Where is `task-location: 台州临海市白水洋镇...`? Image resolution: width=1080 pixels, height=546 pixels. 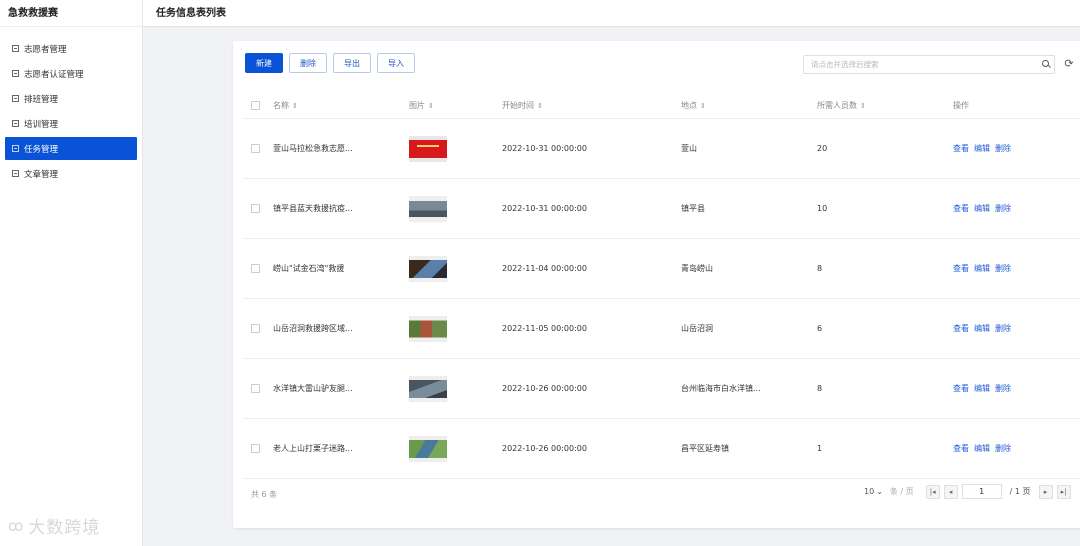 task-location: 台州临海市白水洋镇... is located at coordinates (721, 388).